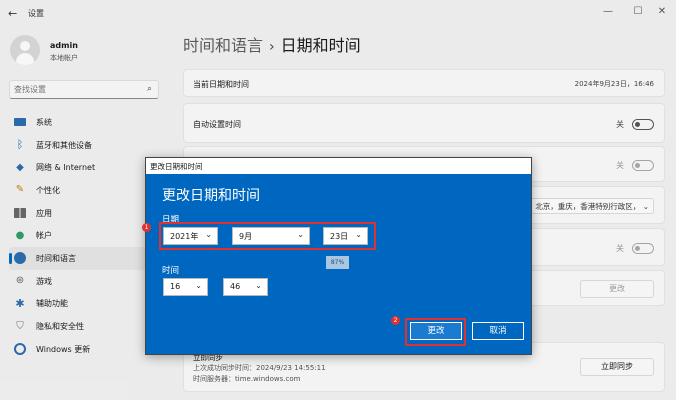 This screenshot has height=400, width=676. Describe the element at coordinates (498, 331) in the screenshot. I see `dialog-cancel-button: 取消` at that location.